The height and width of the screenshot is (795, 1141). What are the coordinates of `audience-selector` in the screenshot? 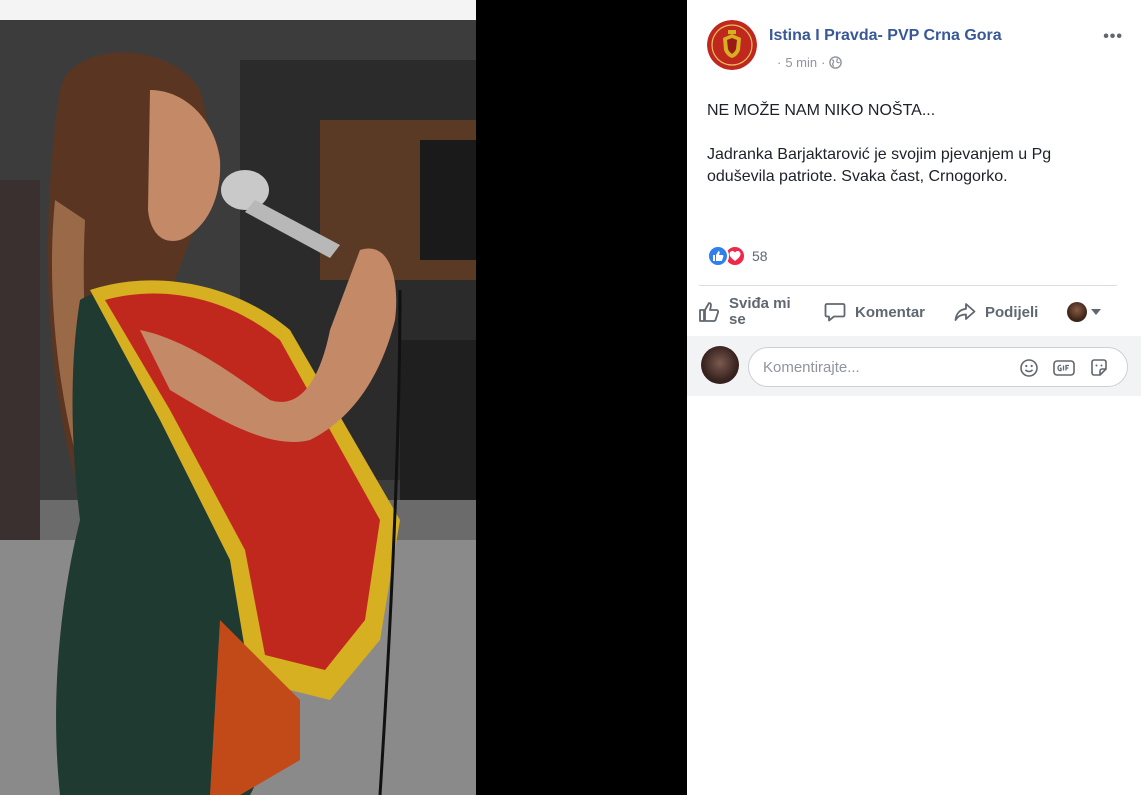 It's located at (1084, 312).